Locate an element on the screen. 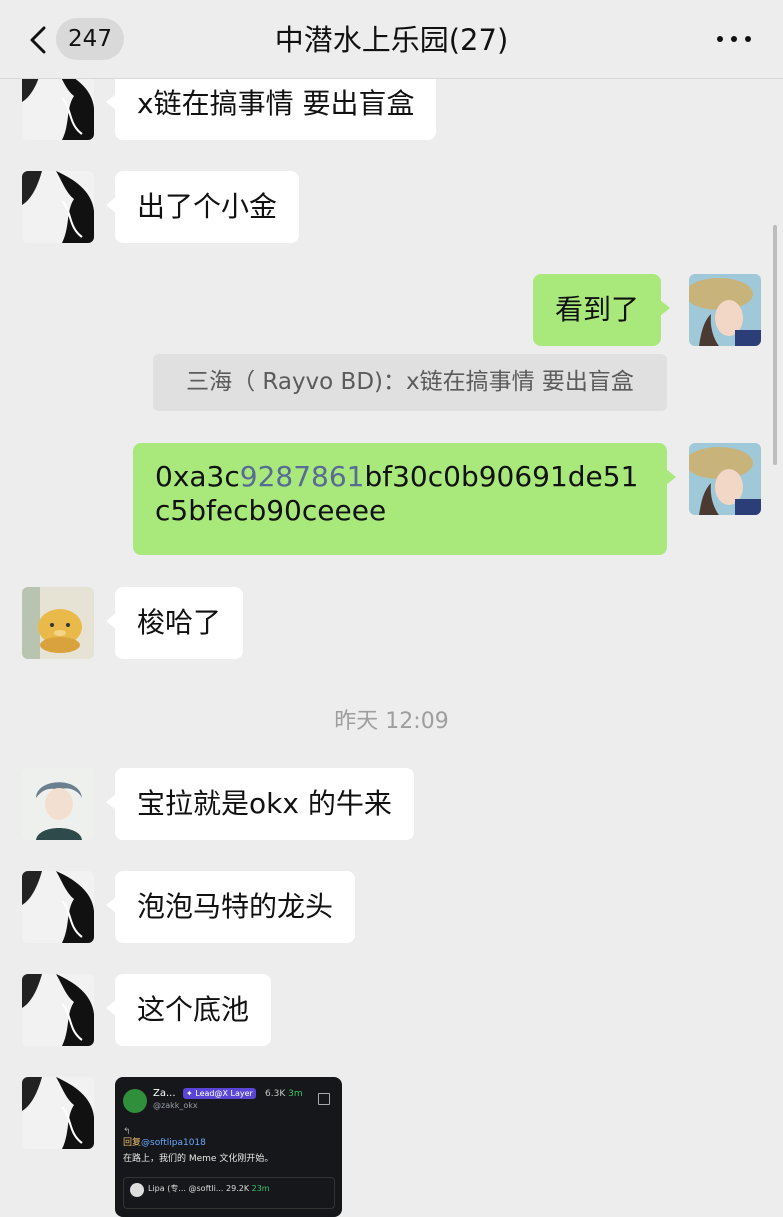 This screenshot has width=783, height=1217. quoted-followers: 29.2K is located at coordinates (238, 1188).